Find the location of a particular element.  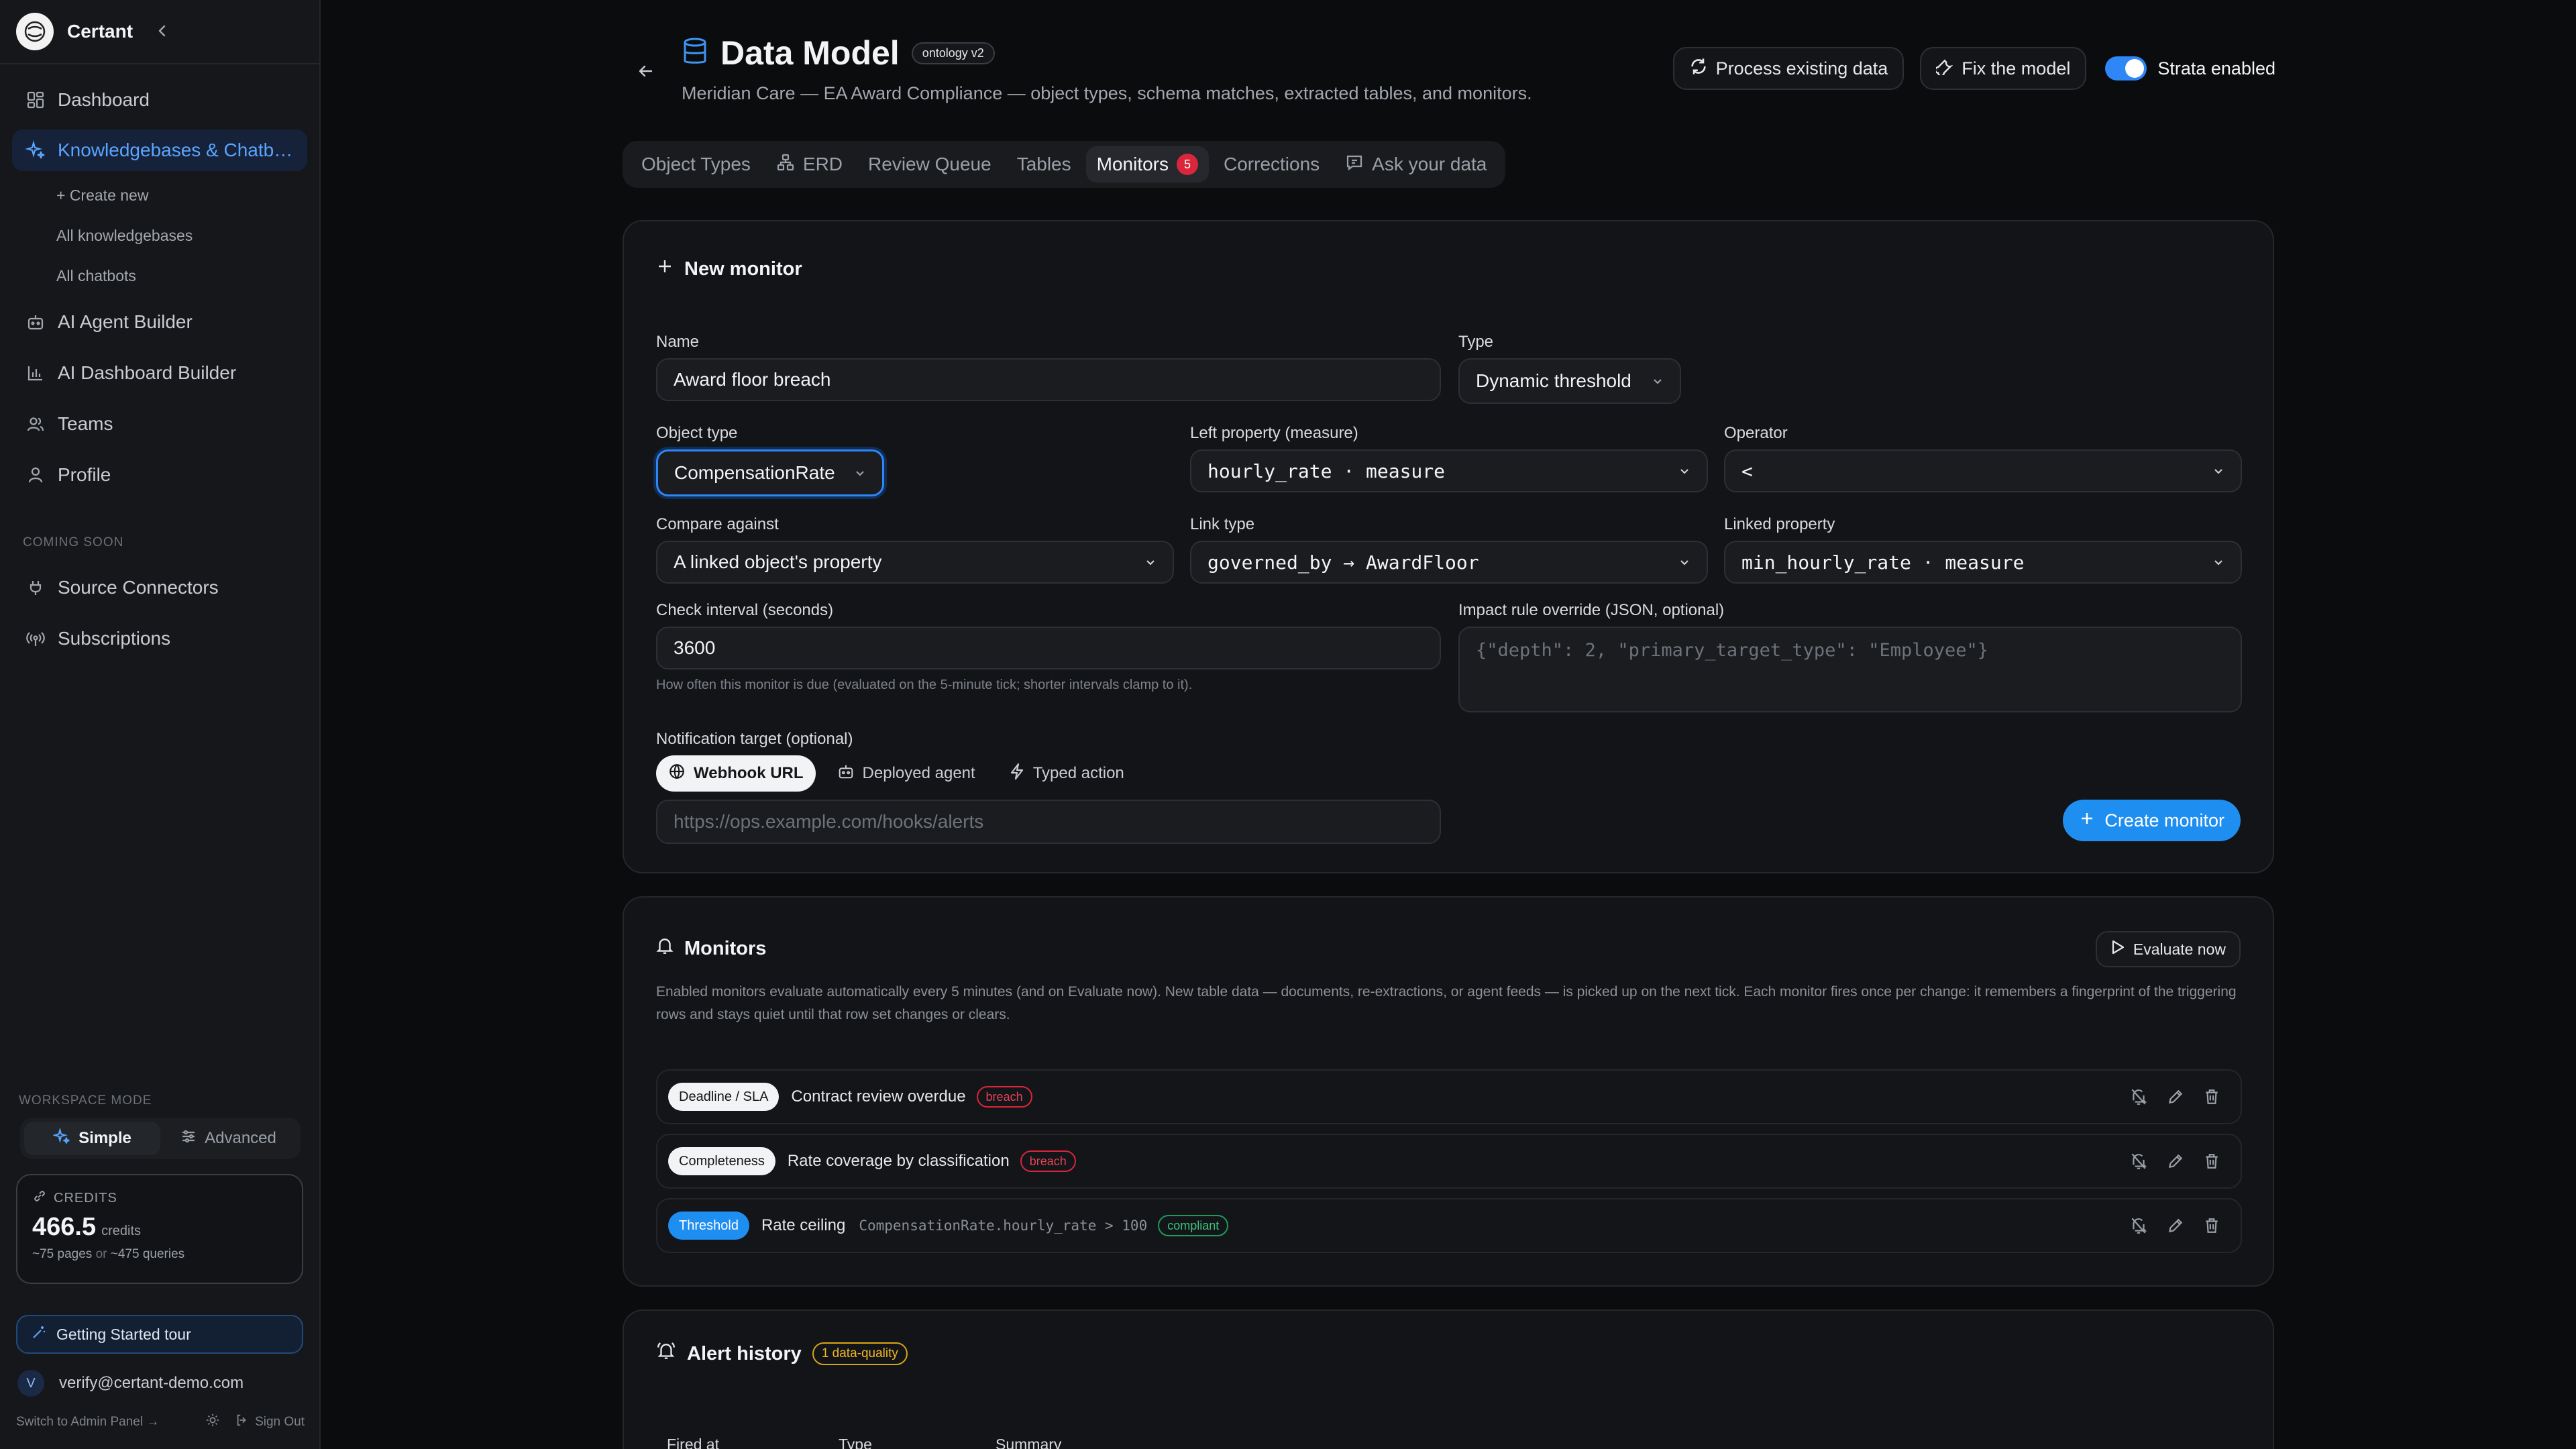

heading-text: Monitors is located at coordinates (725, 948).